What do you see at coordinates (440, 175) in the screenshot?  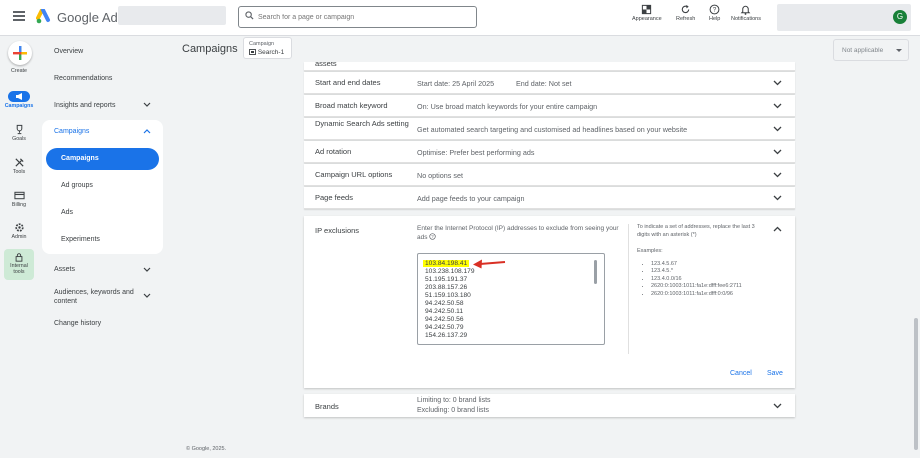 I see `settings-row-value: No options set` at bounding box center [440, 175].